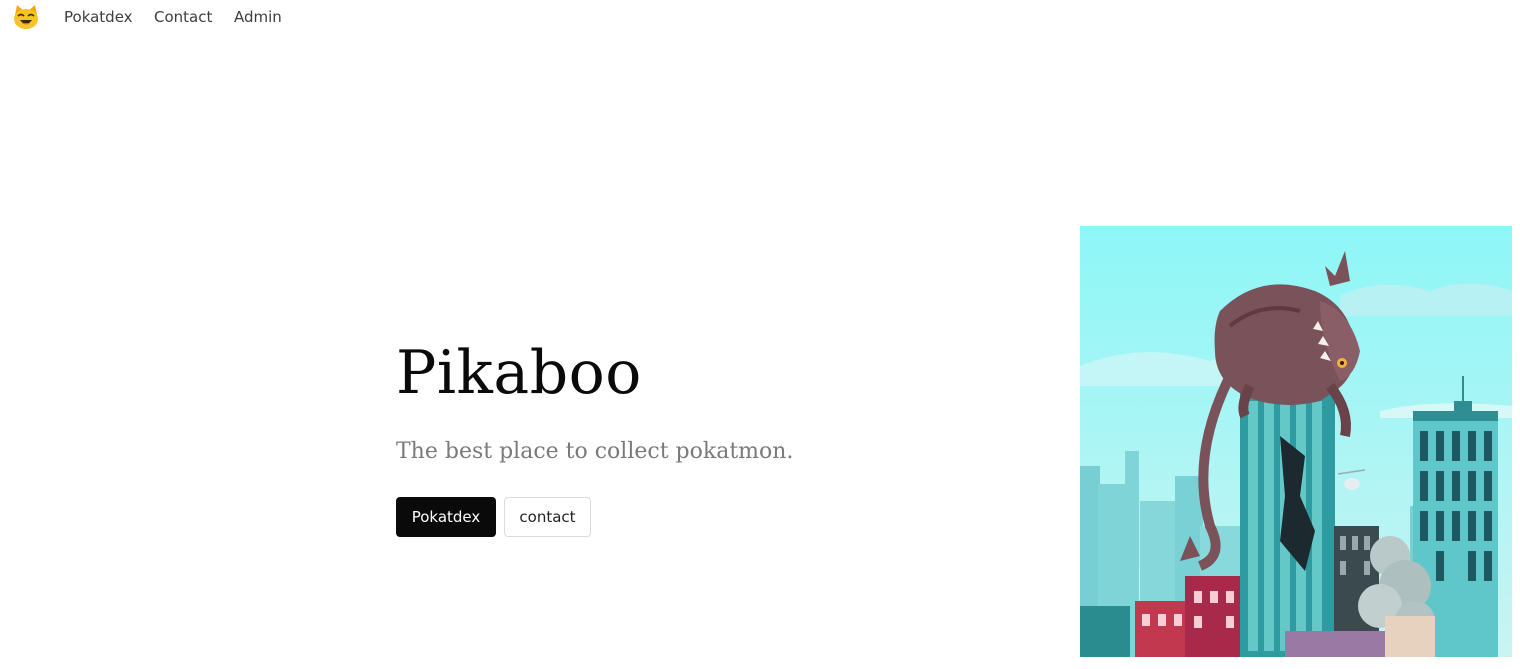 This screenshot has width=1520, height=669. Describe the element at coordinates (446, 517) in the screenshot. I see `pokatdex-button: Pokatdex` at that location.